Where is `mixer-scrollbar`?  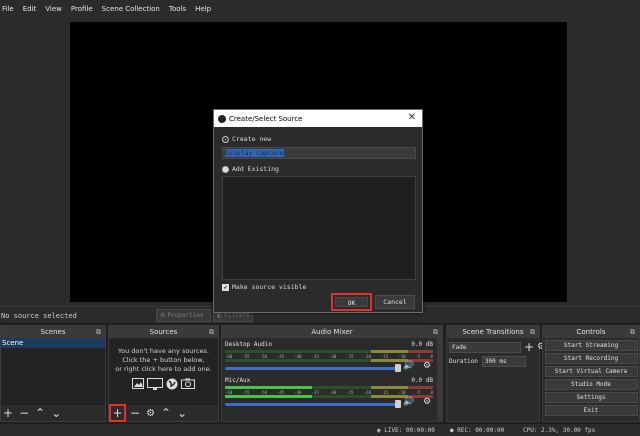
mixer-scrollbar is located at coordinates (439, 379).